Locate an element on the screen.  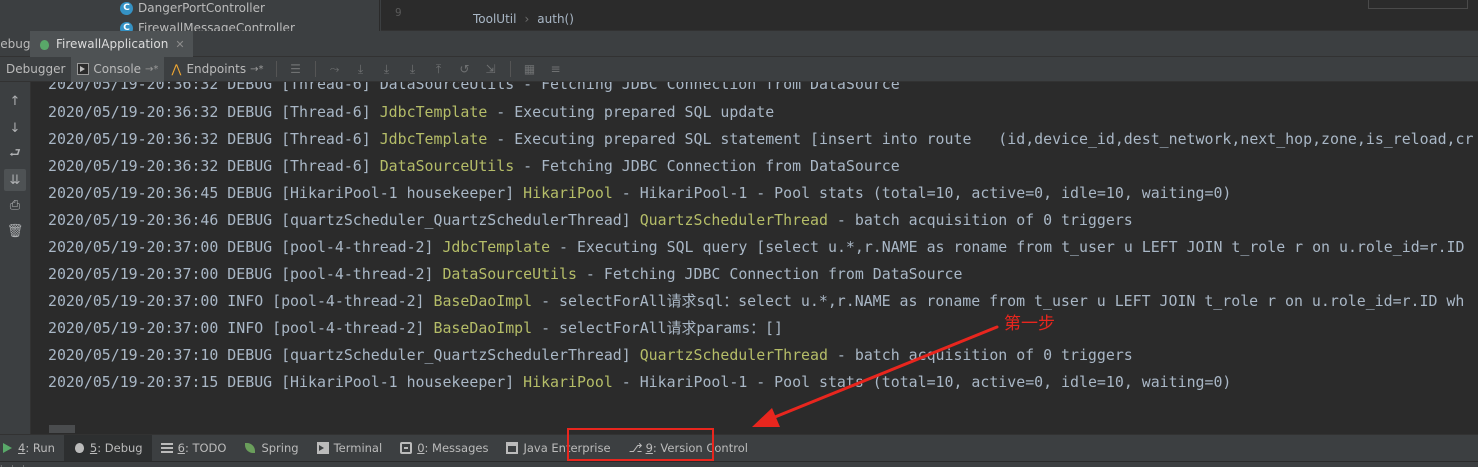
drop-frame-icon: ↺ is located at coordinates (465, 69).